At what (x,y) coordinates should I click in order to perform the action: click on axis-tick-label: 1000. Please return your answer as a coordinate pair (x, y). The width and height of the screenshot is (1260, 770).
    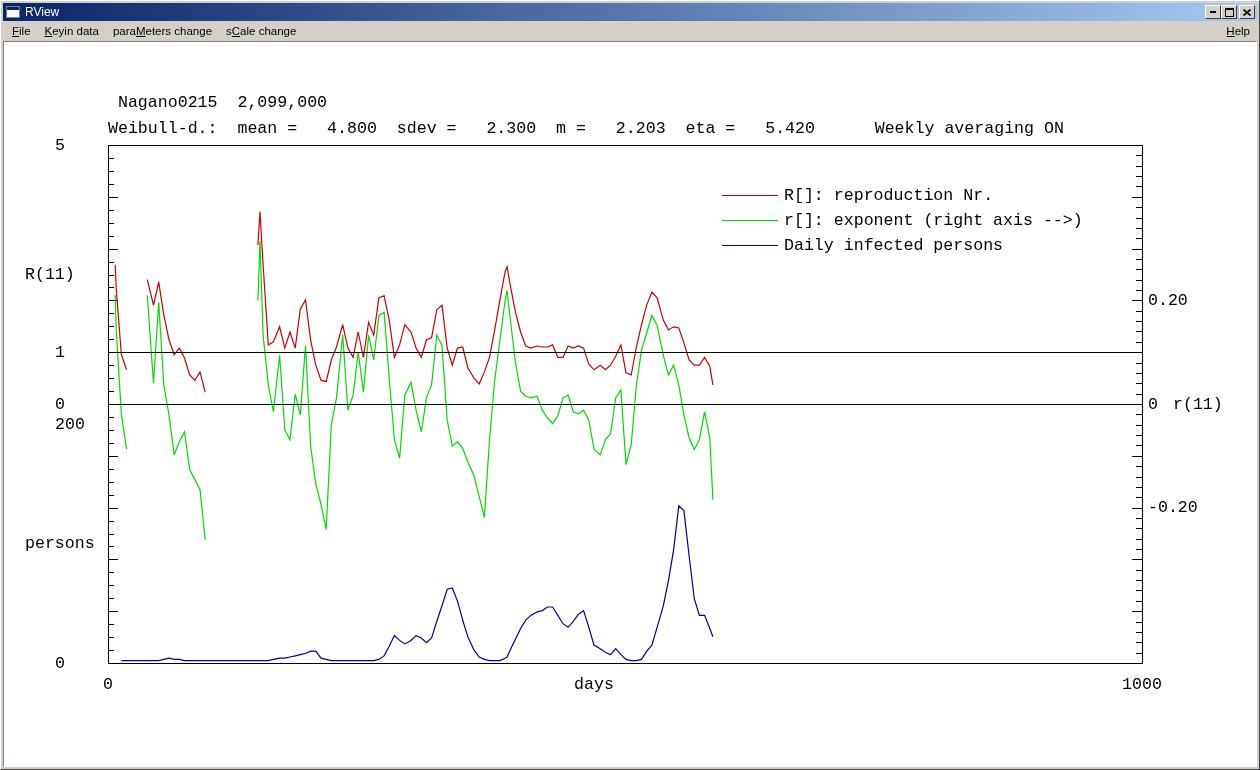
    Looking at the image, I should click on (1142, 684).